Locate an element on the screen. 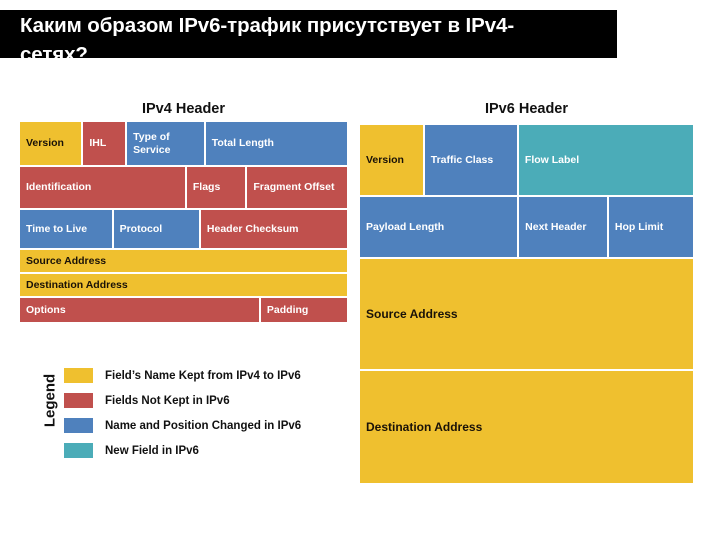  legend-title: Legend is located at coordinates (50, 400).